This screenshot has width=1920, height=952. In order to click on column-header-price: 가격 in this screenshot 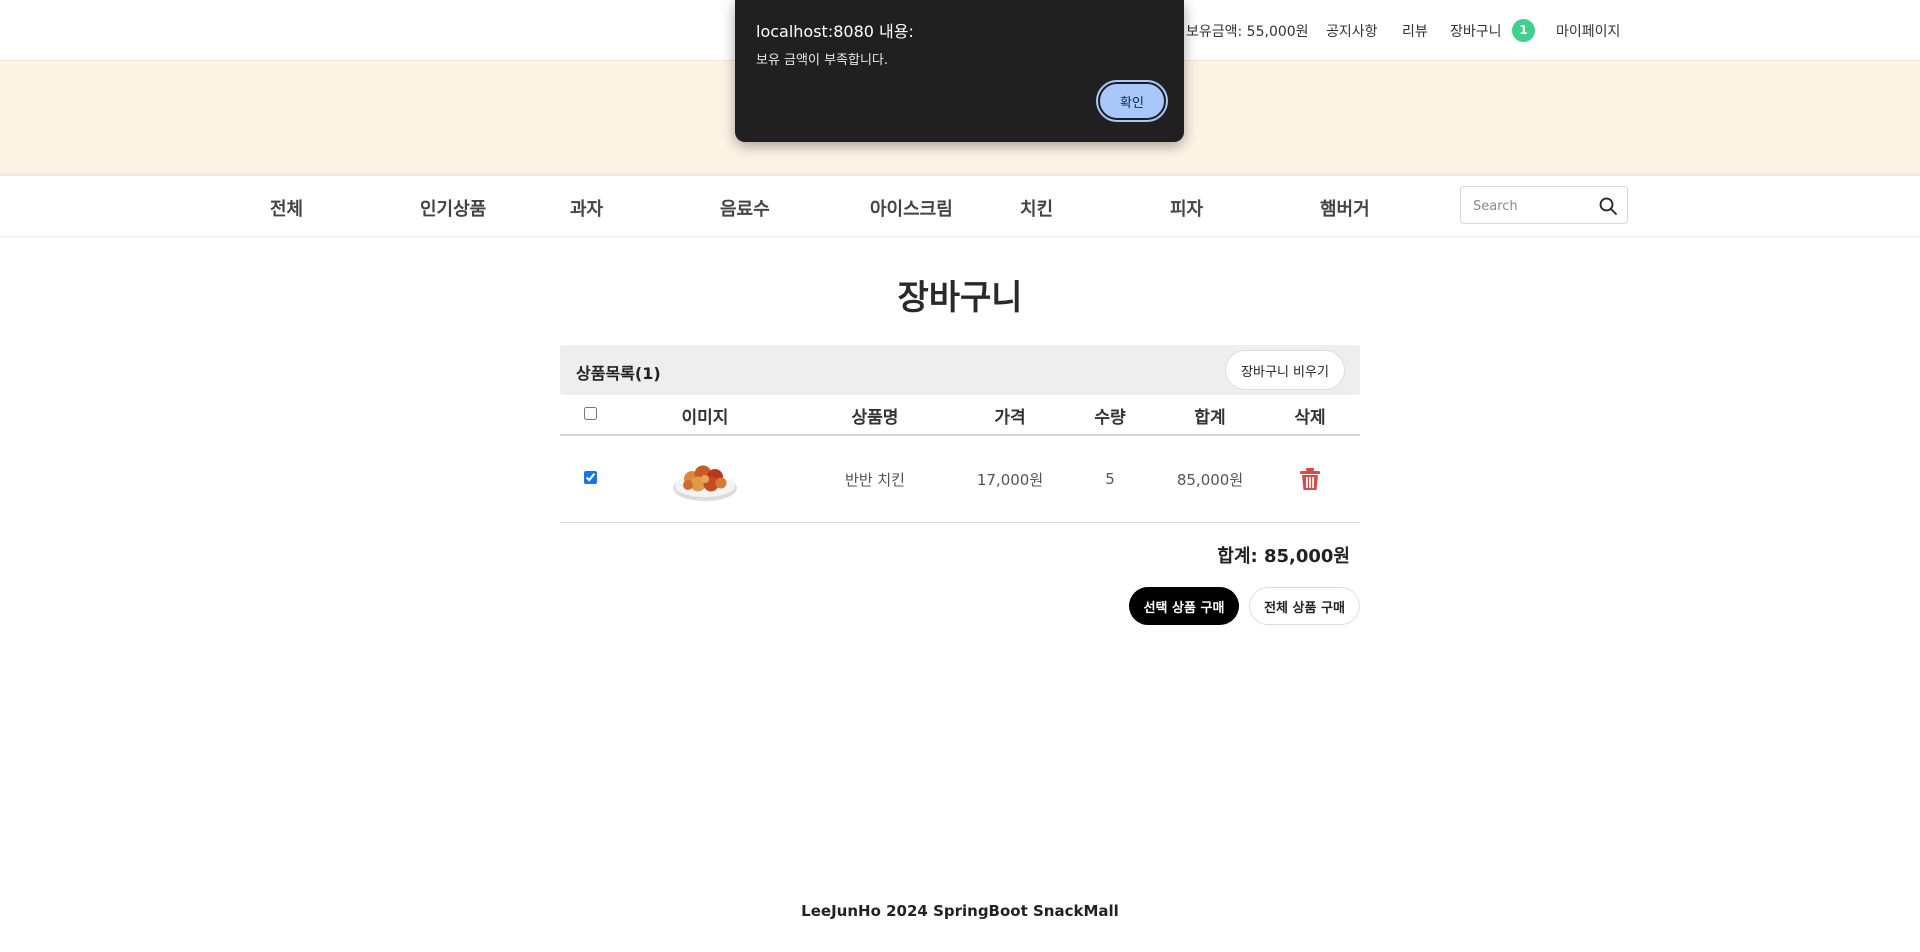, I will do `click(1010, 416)`.